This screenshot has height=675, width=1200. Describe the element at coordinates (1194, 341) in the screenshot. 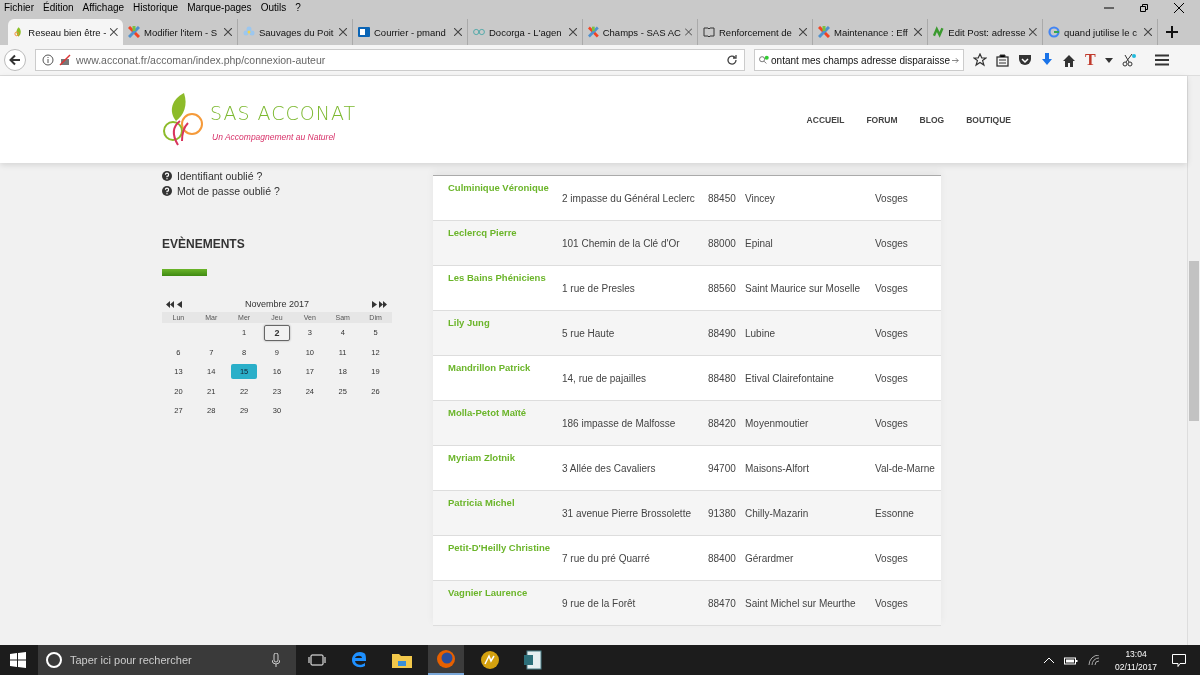

I see `scrollbar-thumb` at that location.